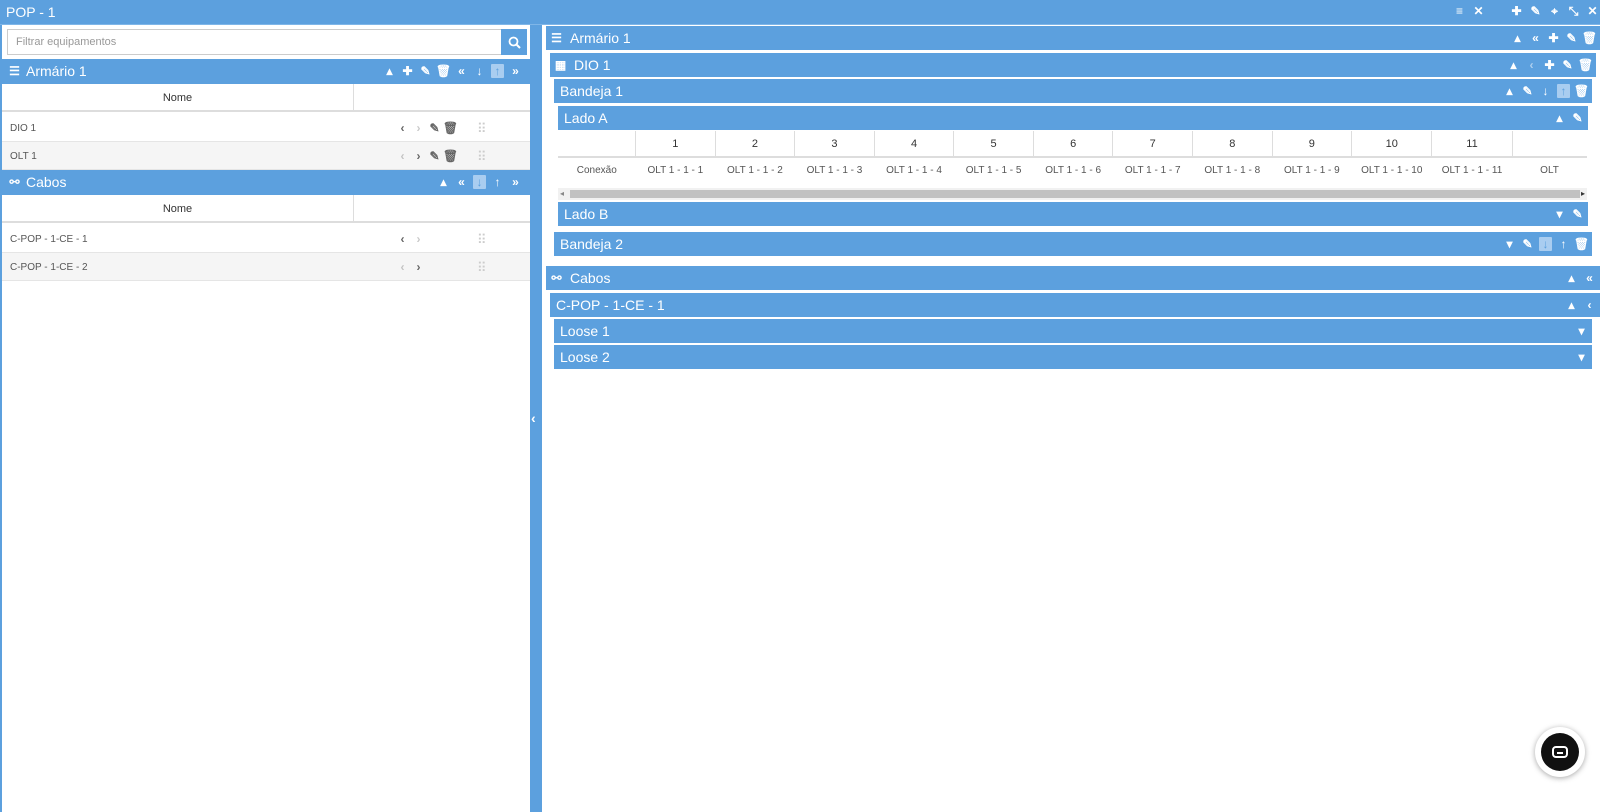 This screenshot has width=1600, height=812. I want to click on scroll-right-arrow-icon: ▸, so click(1583, 193).